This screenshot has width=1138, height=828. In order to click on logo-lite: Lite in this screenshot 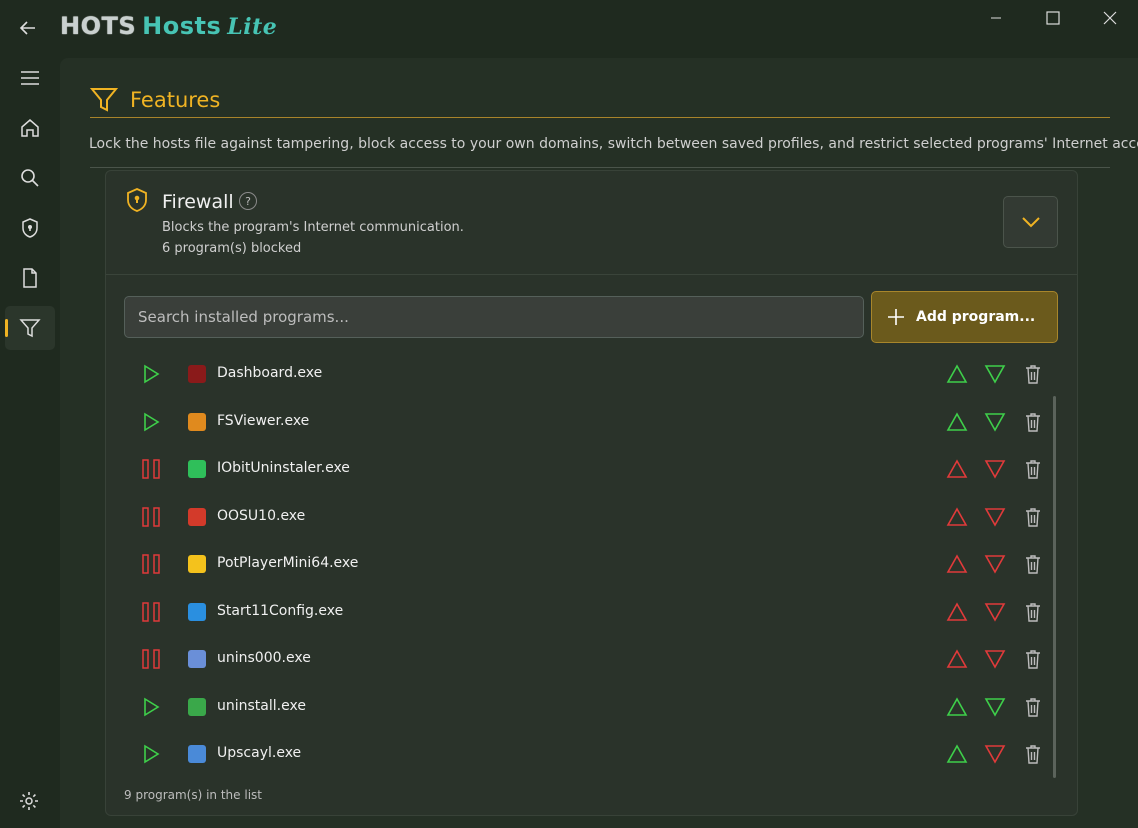, I will do `click(252, 27)`.